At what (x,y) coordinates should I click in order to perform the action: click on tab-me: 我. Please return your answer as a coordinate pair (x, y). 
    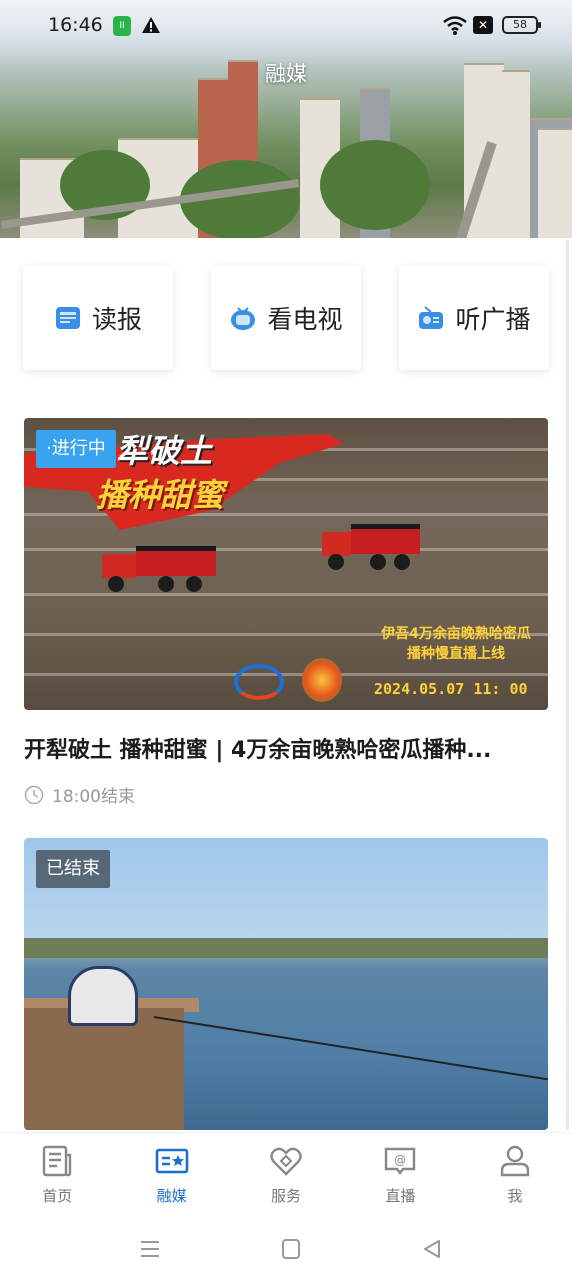
    Looking at the image, I should click on (515, 1175).